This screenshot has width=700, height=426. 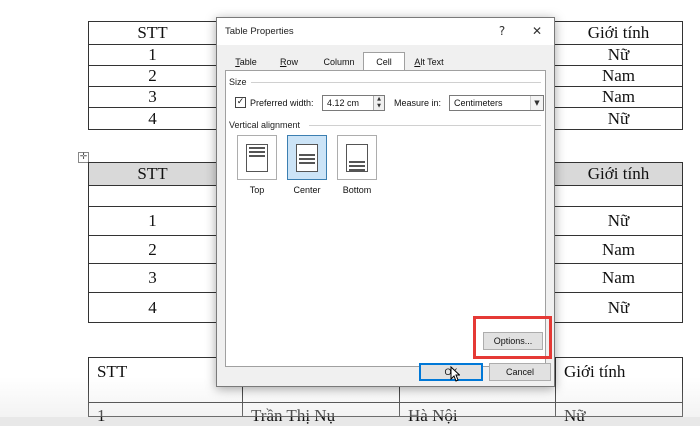 What do you see at coordinates (152, 221) in the screenshot?
I see `table2-cell-stt: 1` at bounding box center [152, 221].